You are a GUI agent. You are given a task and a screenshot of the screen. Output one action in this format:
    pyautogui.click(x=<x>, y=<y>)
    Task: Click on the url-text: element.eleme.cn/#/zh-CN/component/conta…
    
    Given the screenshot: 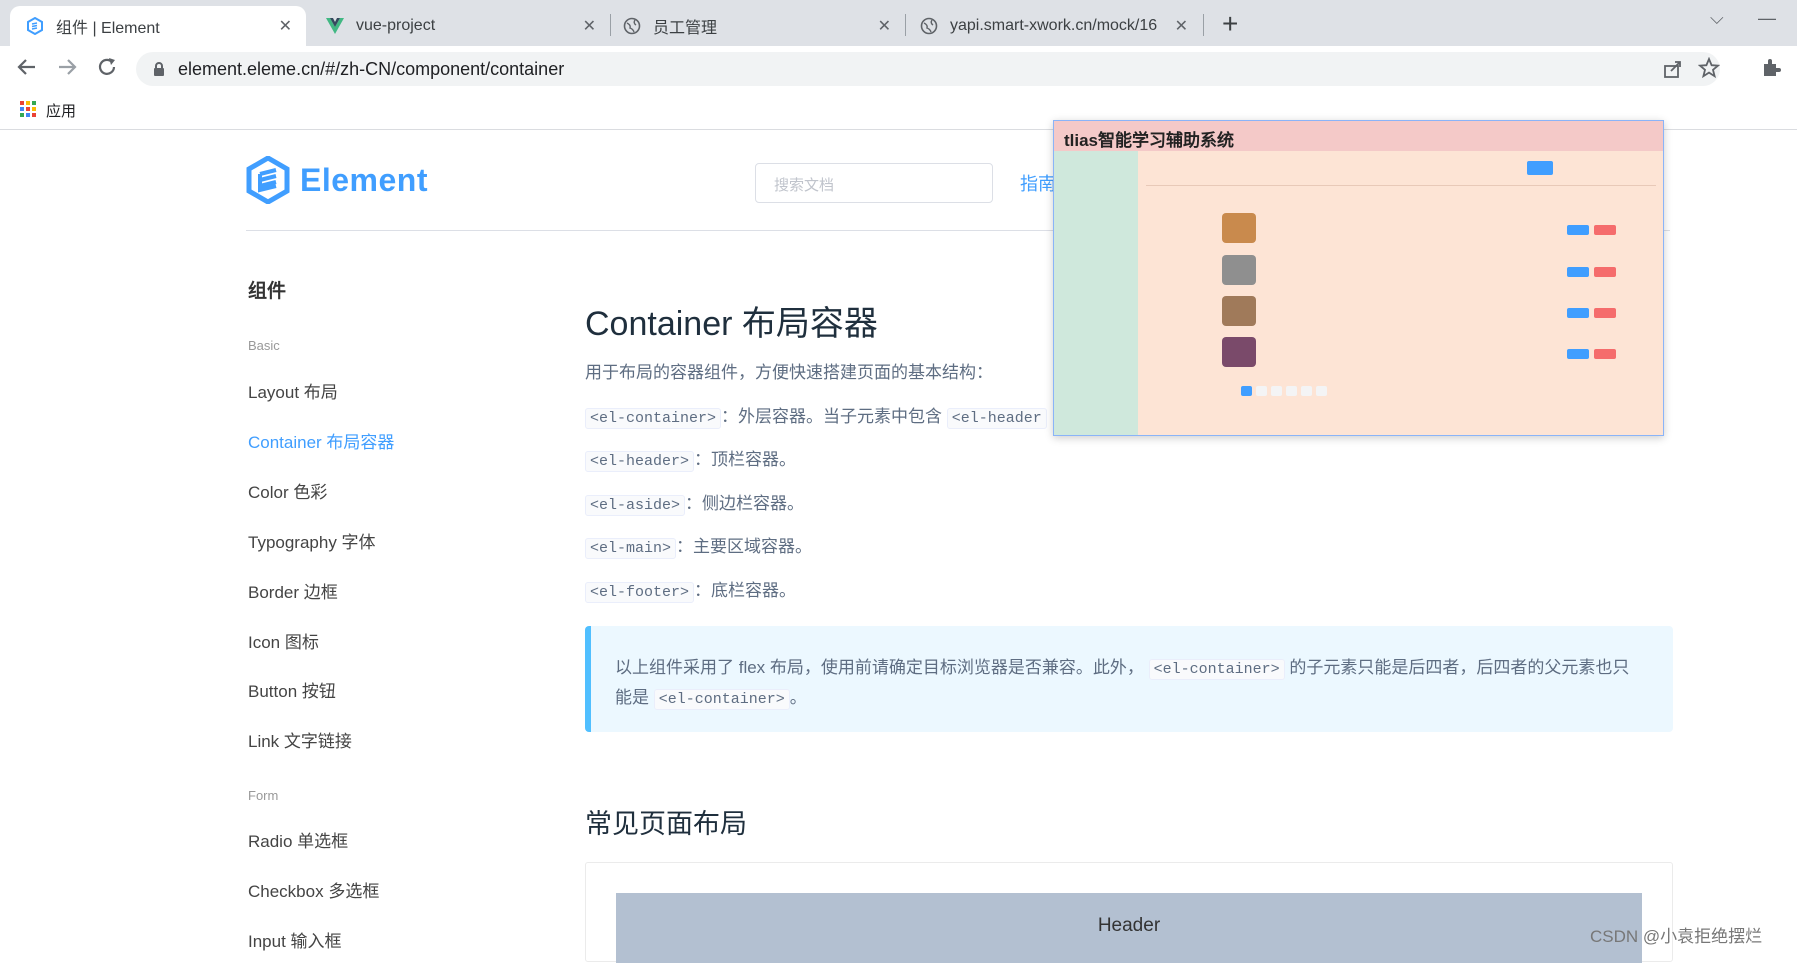 What is the action you would take?
    pyautogui.click(x=371, y=69)
    